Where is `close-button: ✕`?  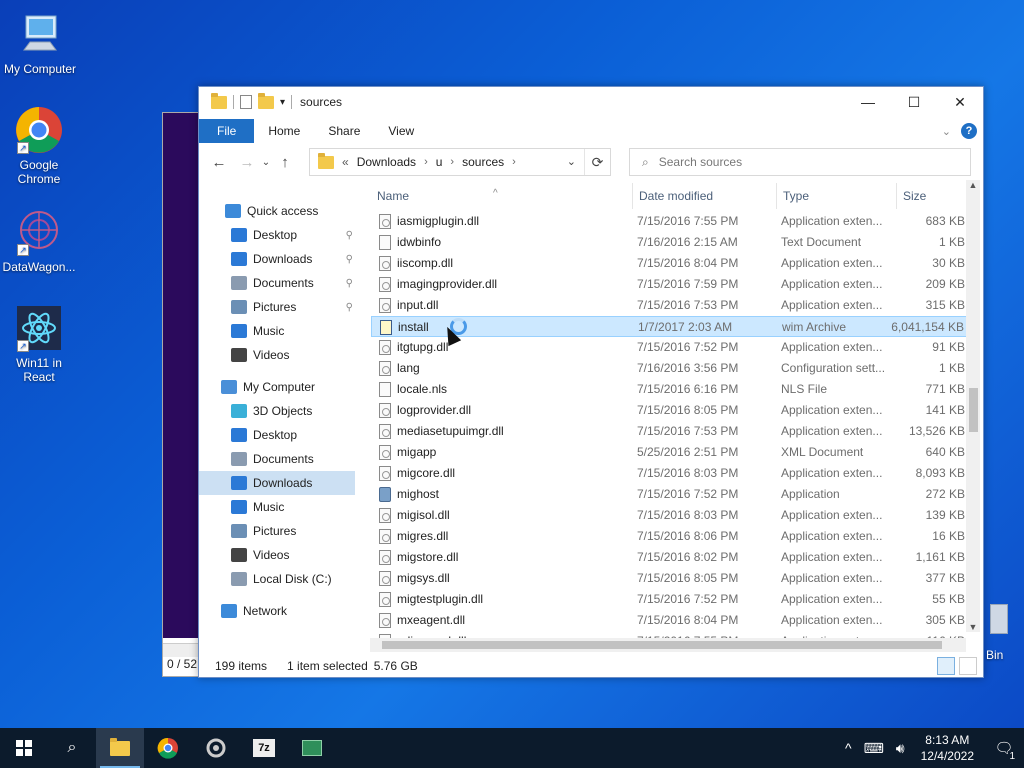 close-button: ✕ is located at coordinates (960, 102).